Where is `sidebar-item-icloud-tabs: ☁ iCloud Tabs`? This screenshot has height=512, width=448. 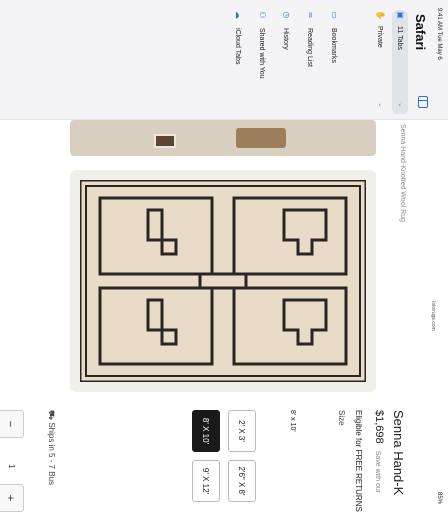 sidebar-item-icloud-tabs: ☁ iCloud Tabs is located at coordinates (238, 62).